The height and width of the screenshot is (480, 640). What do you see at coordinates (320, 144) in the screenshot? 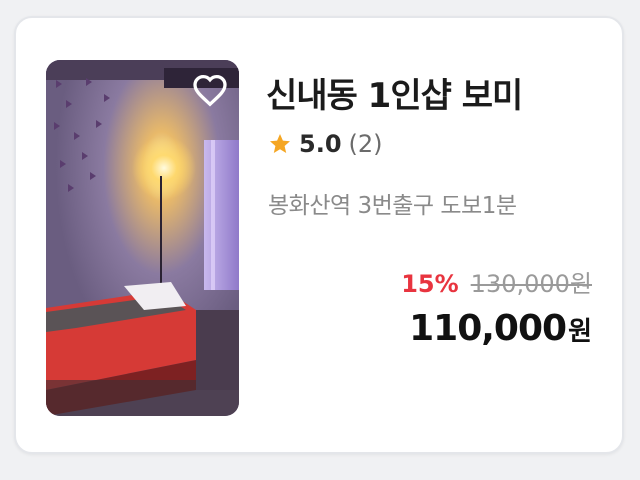
I see `rating-score: 5.0` at bounding box center [320, 144].